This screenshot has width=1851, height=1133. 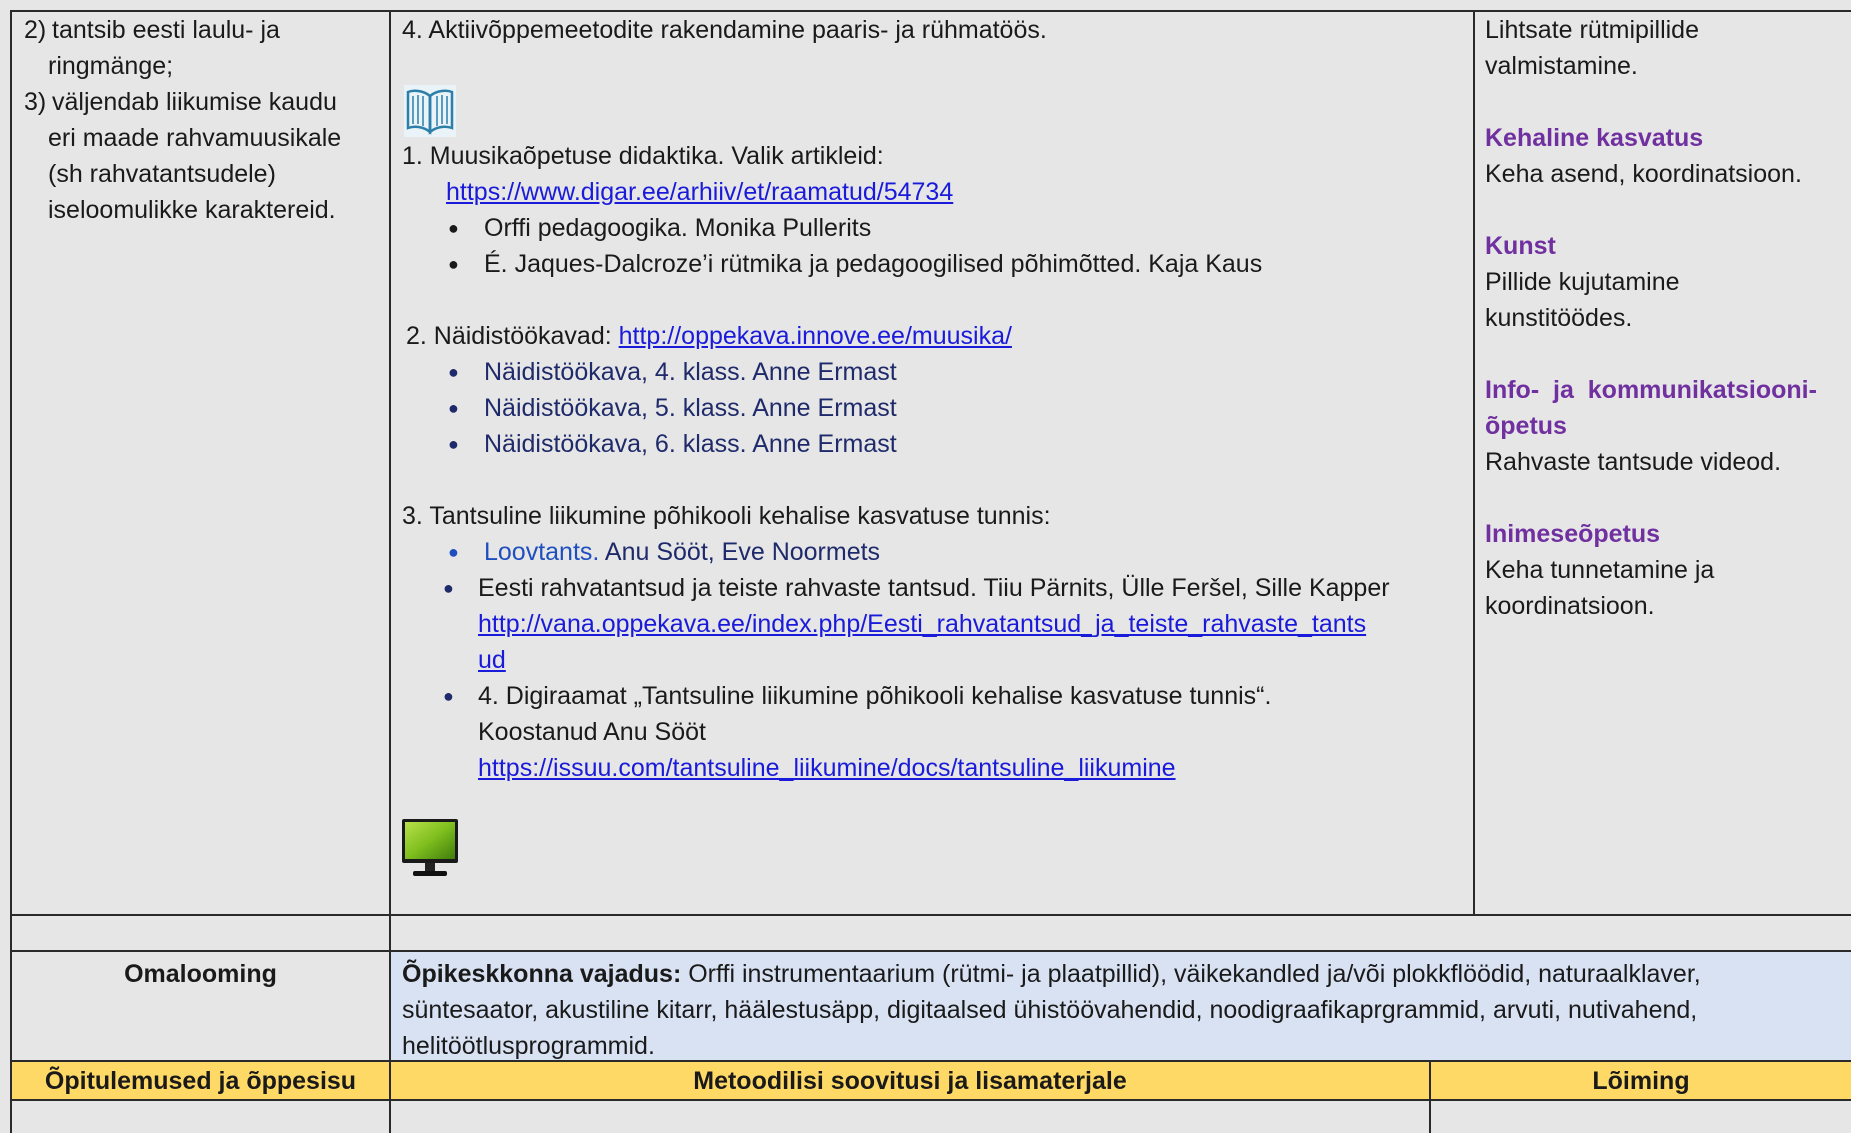 I want to click on header-methods: Metoodilisi soovitusi ja lisamaterjale, so click(x=910, y=1081).